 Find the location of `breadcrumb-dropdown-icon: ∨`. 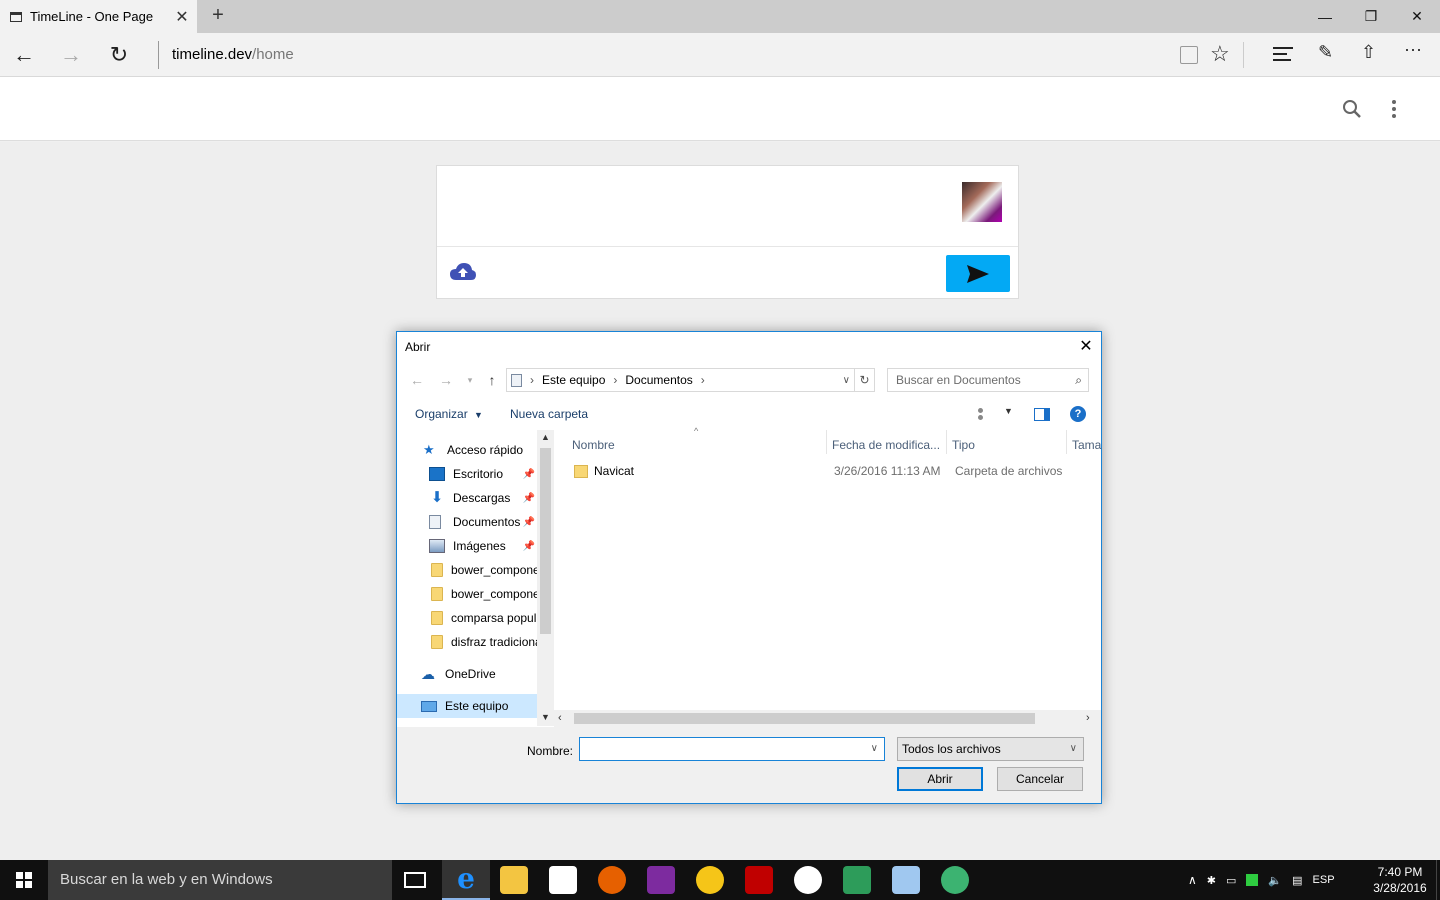

breadcrumb-dropdown-icon: ∨ is located at coordinates (846, 380).